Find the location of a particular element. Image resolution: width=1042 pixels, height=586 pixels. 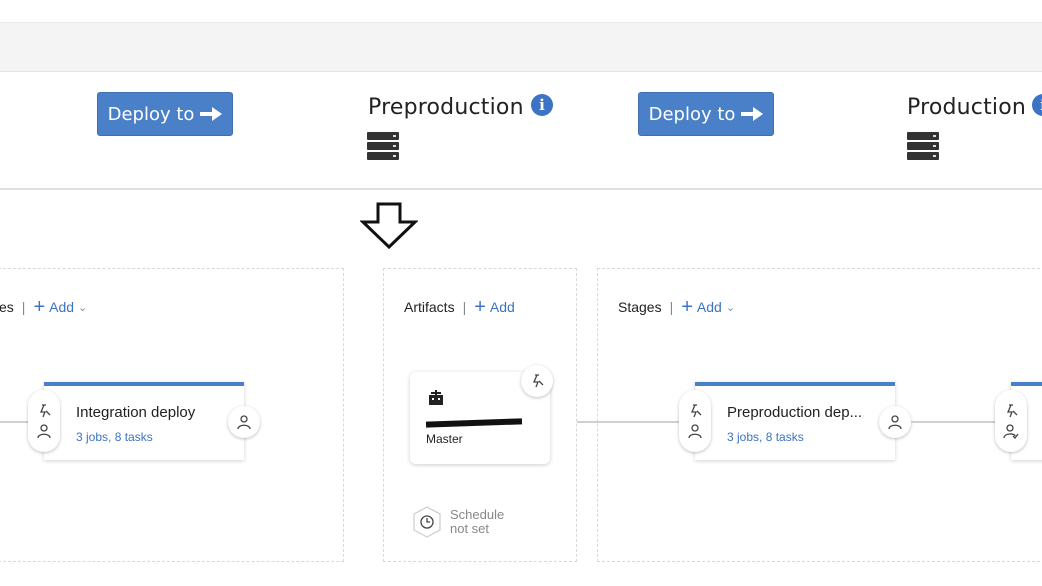

left-panel-header: es | + Add ⌄ is located at coordinates (44, 307).